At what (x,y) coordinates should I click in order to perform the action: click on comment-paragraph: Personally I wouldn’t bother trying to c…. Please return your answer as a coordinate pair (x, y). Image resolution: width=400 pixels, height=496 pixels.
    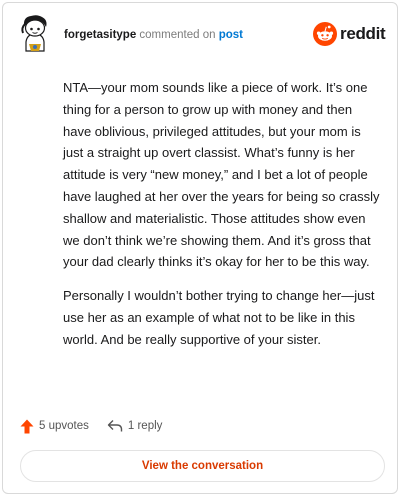
    Looking at the image, I should click on (219, 317).